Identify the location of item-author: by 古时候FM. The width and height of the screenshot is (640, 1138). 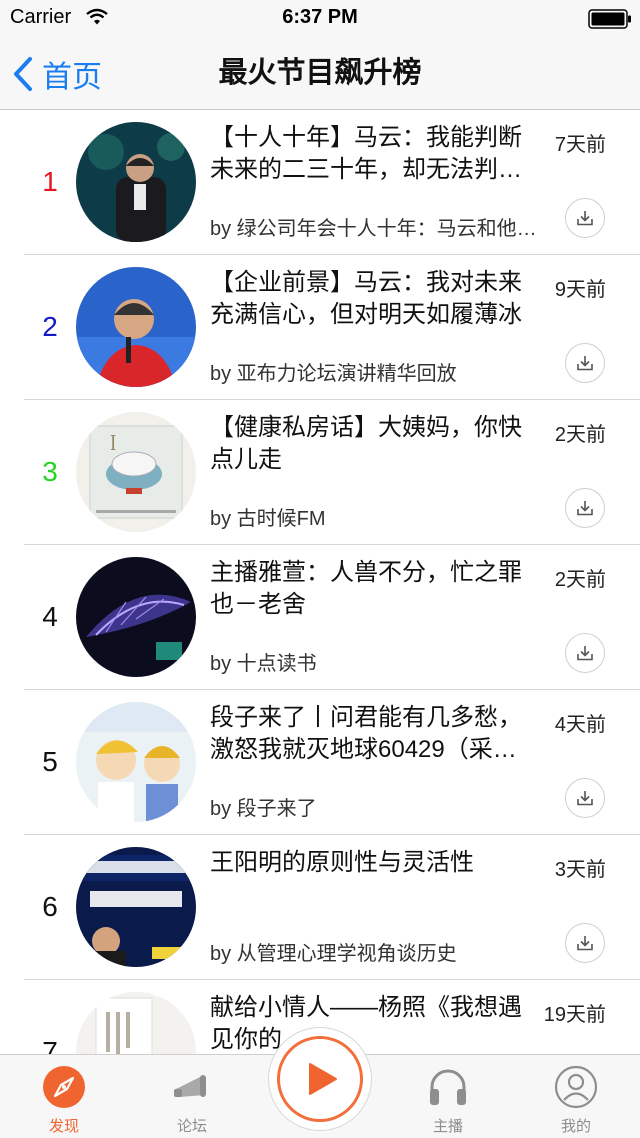
(268, 519).